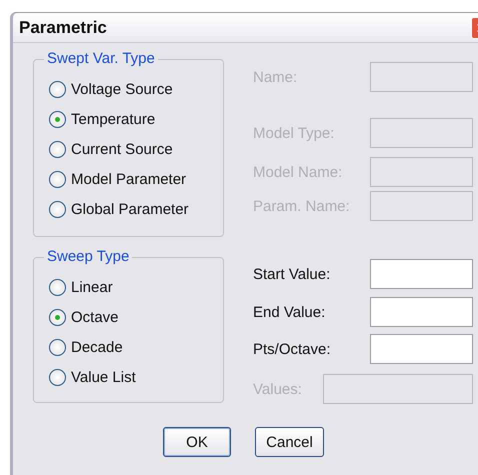 The image size is (478, 475). What do you see at coordinates (136, 149) in the screenshot?
I see `radio-option: Current Source` at bounding box center [136, 149].